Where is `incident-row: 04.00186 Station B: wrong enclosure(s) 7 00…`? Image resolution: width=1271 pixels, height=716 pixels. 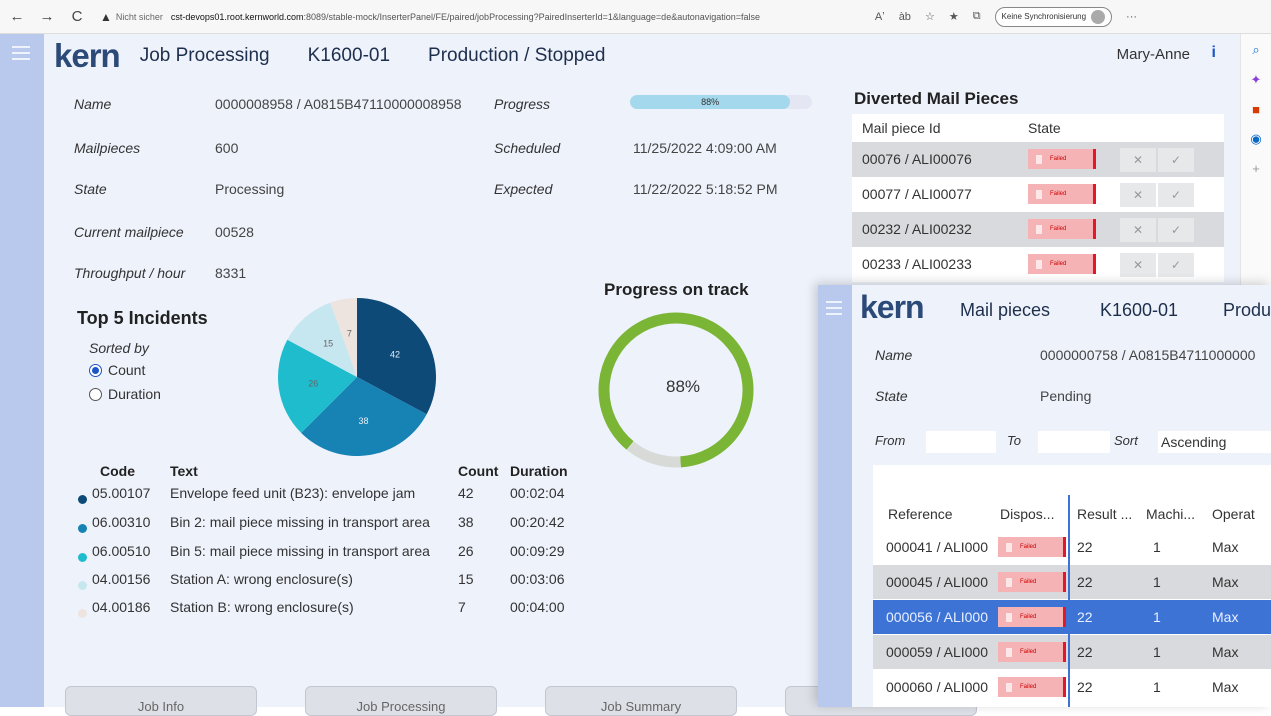 incident-row: 04.00186 Station B: wrong enclosure(s) 7 00… is located at coordinates (338, 613).